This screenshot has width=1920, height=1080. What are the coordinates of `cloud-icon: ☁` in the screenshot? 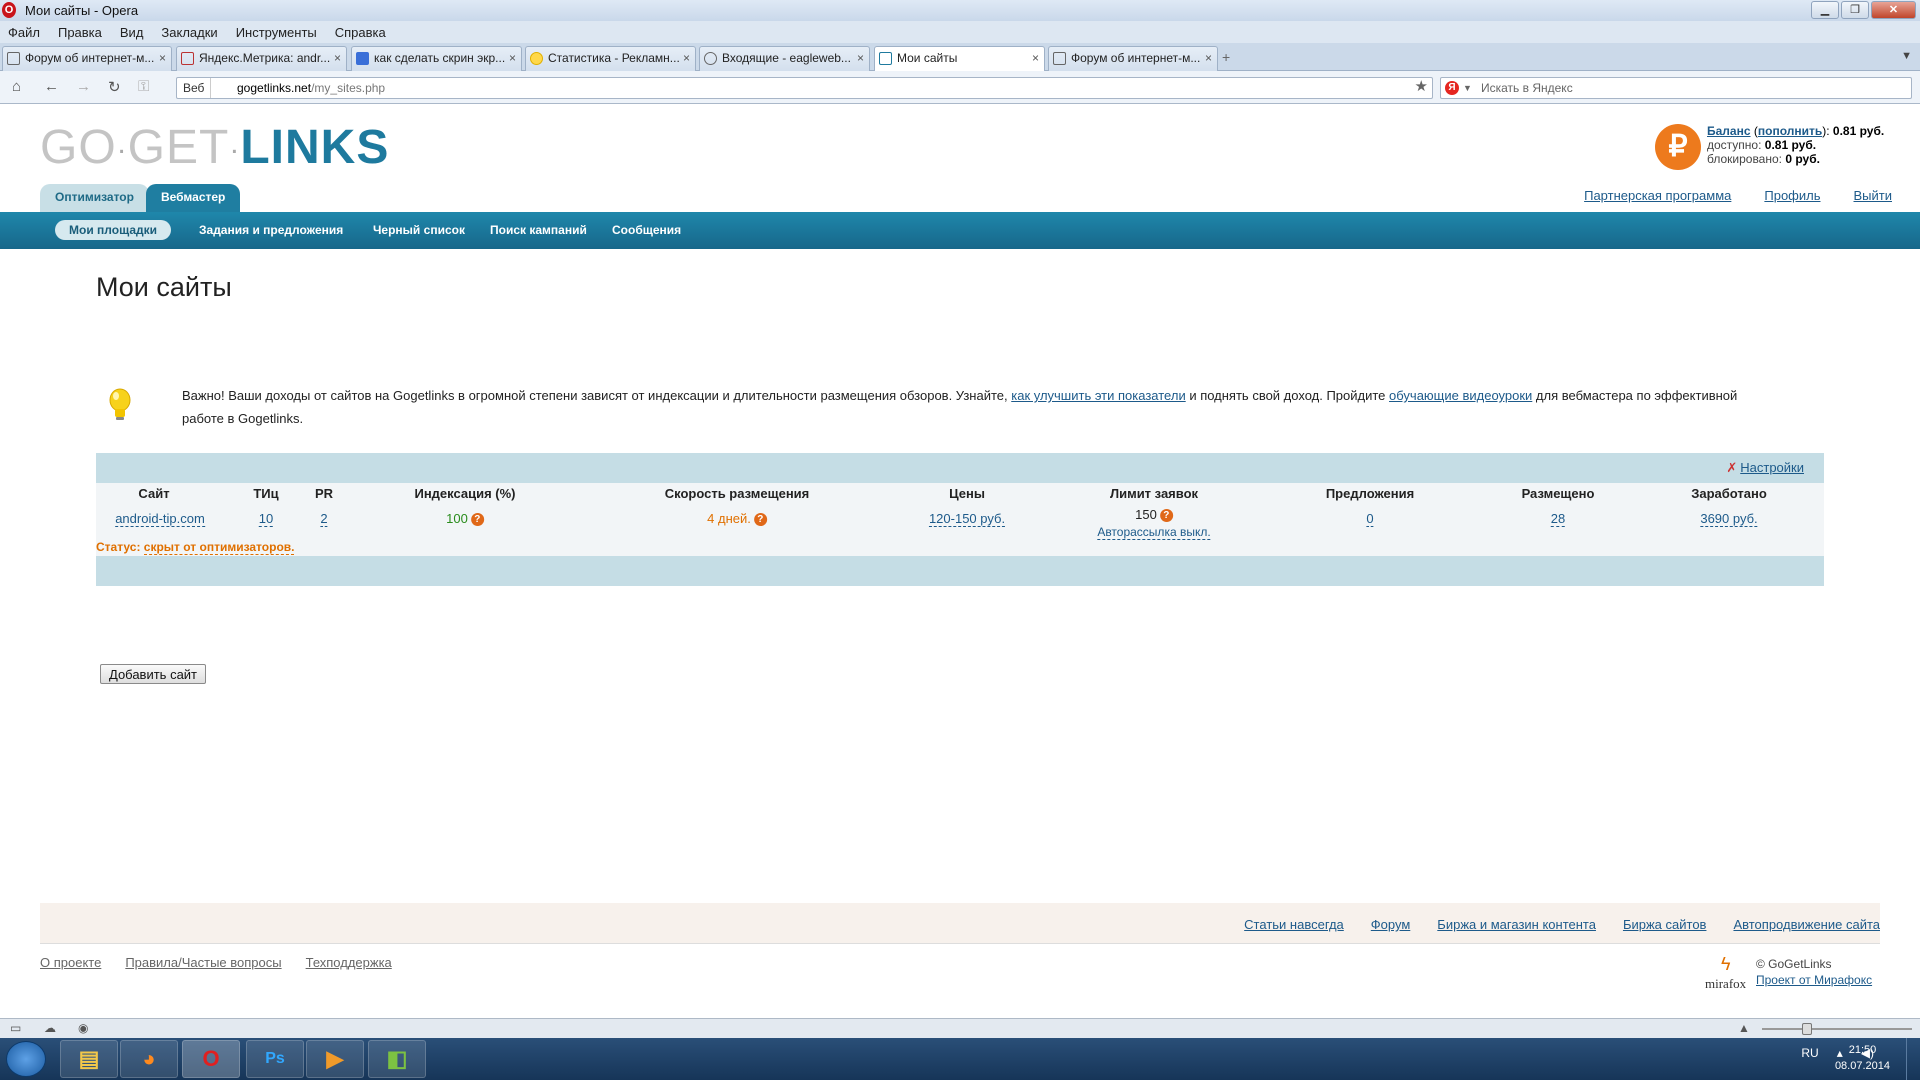 It's located at (50, 1028).